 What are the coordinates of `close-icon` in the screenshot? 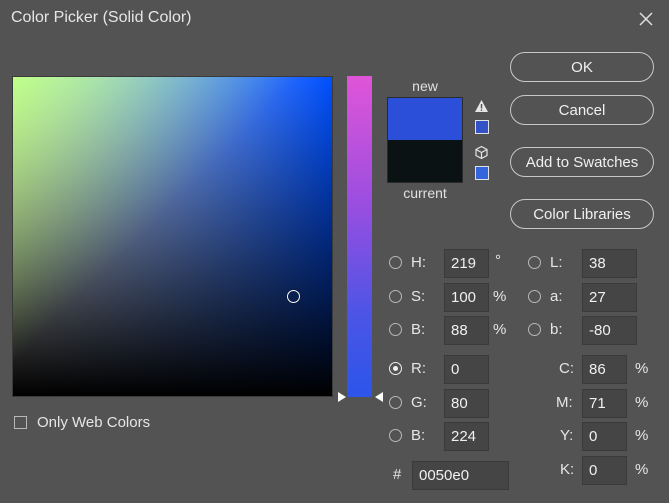 It's located at (646, 19).